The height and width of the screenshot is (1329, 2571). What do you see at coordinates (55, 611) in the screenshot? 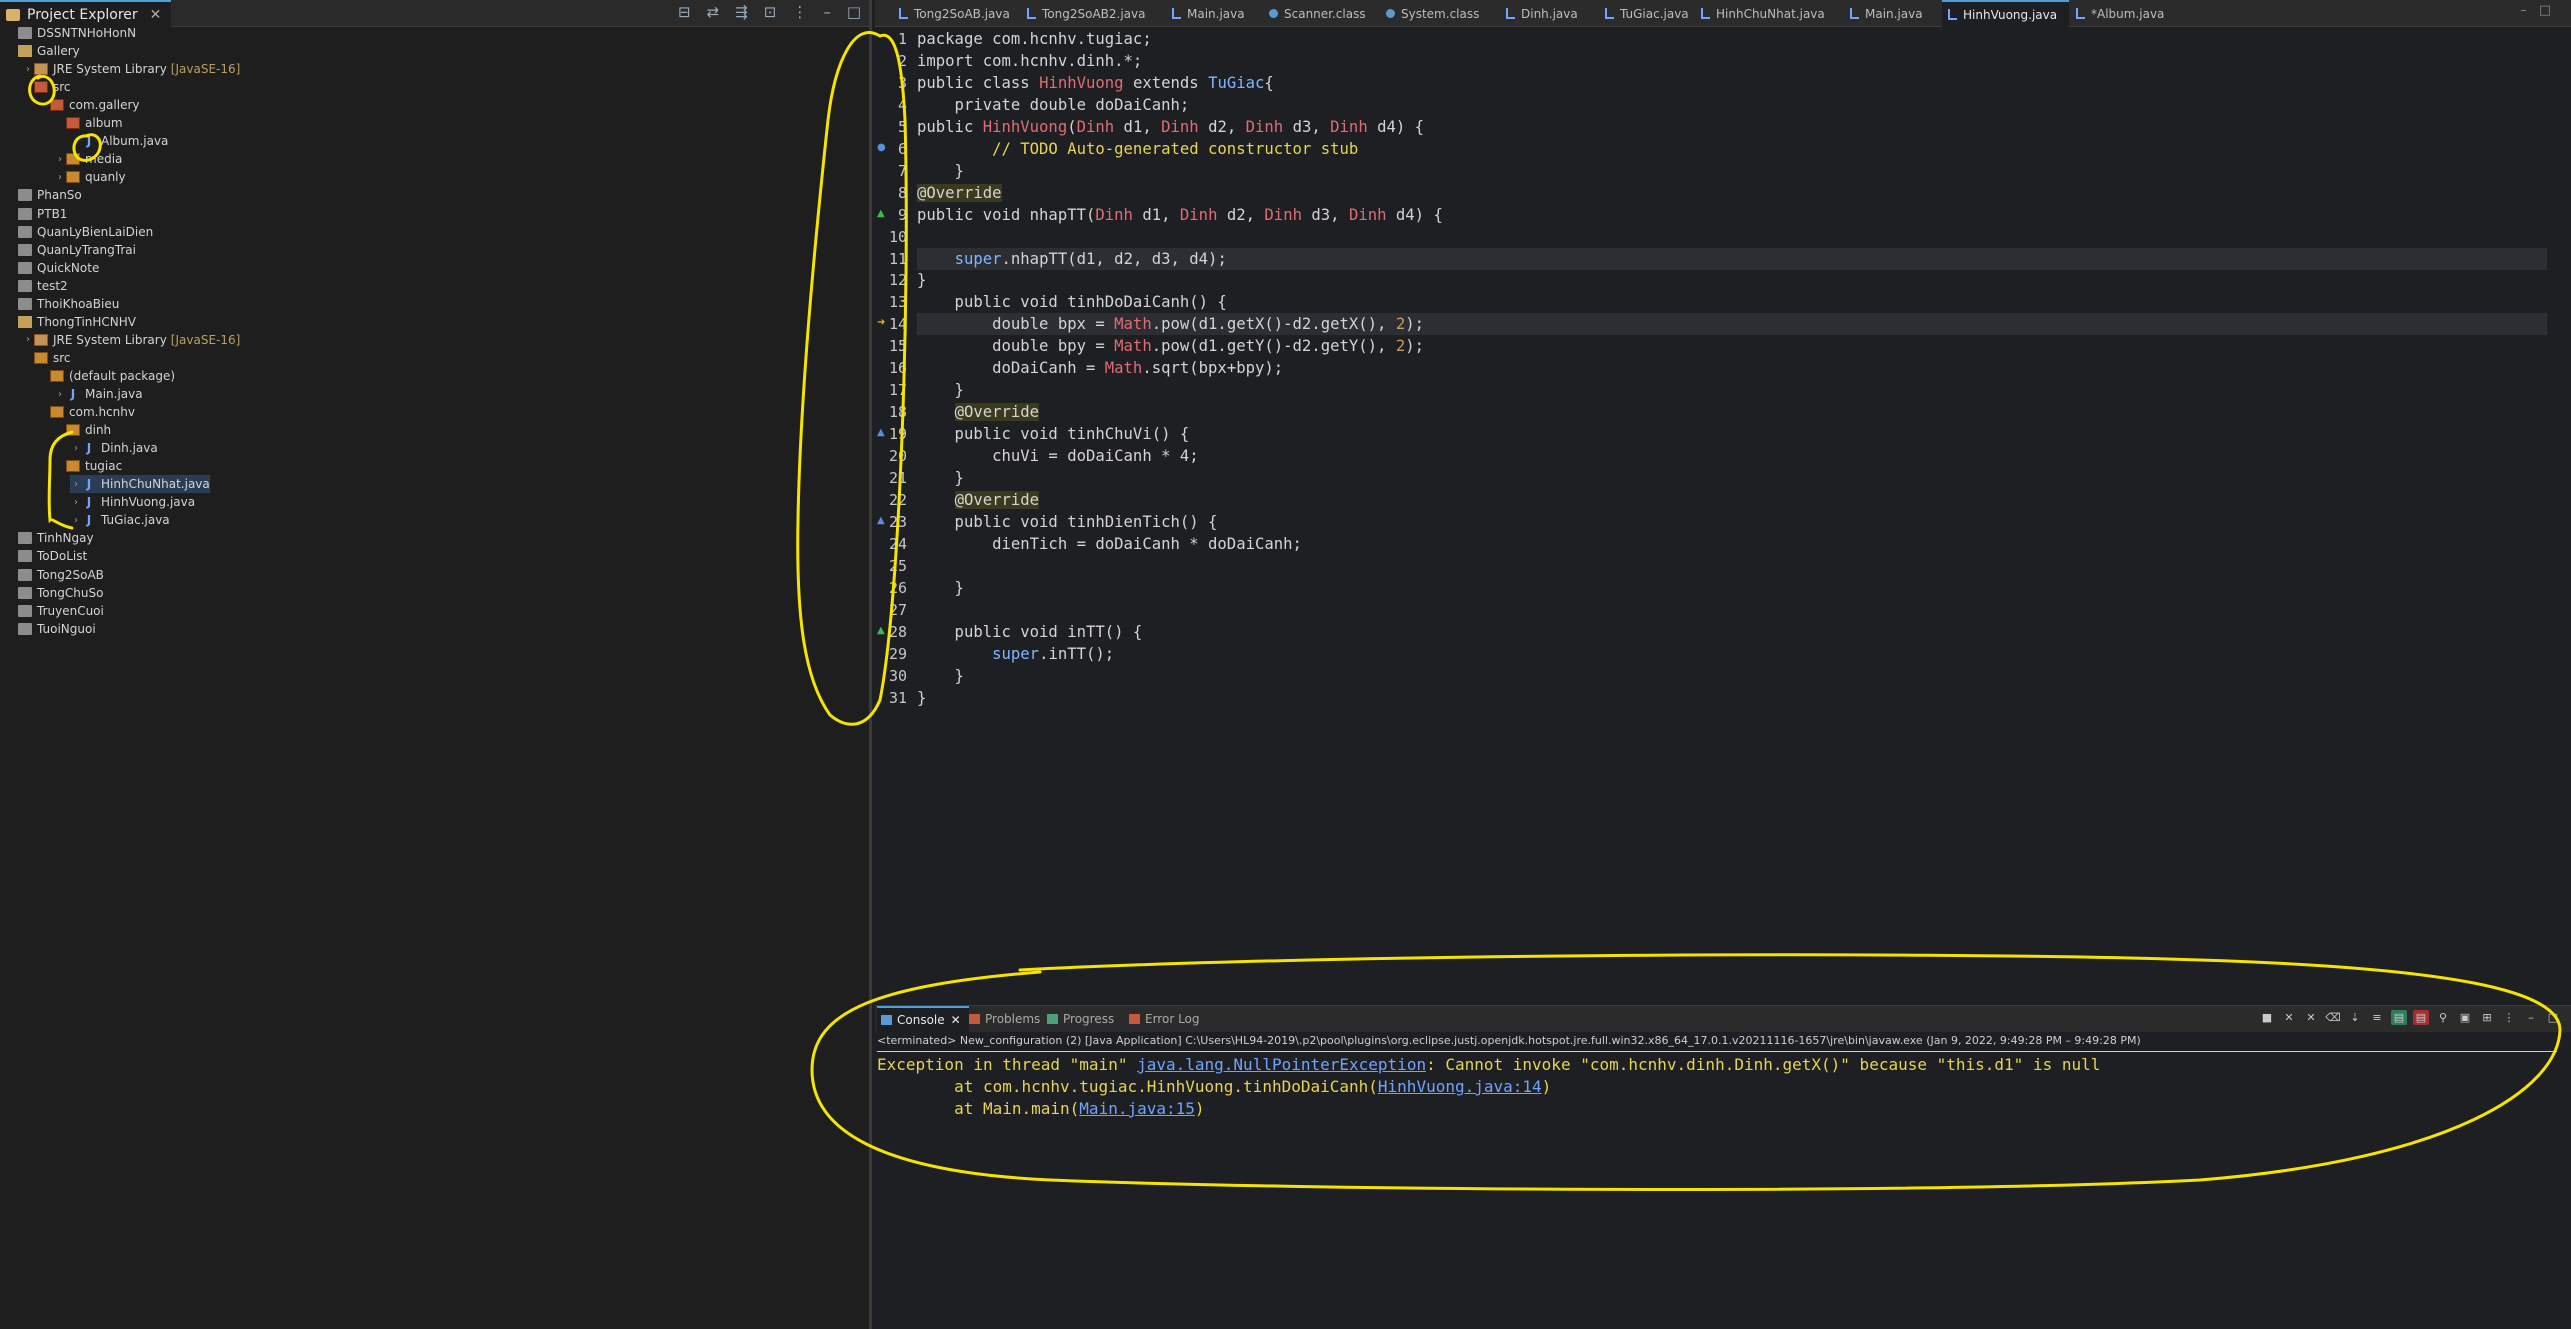
I see `tree-item: TruyenCuoi` at bounding box center [55, 611].